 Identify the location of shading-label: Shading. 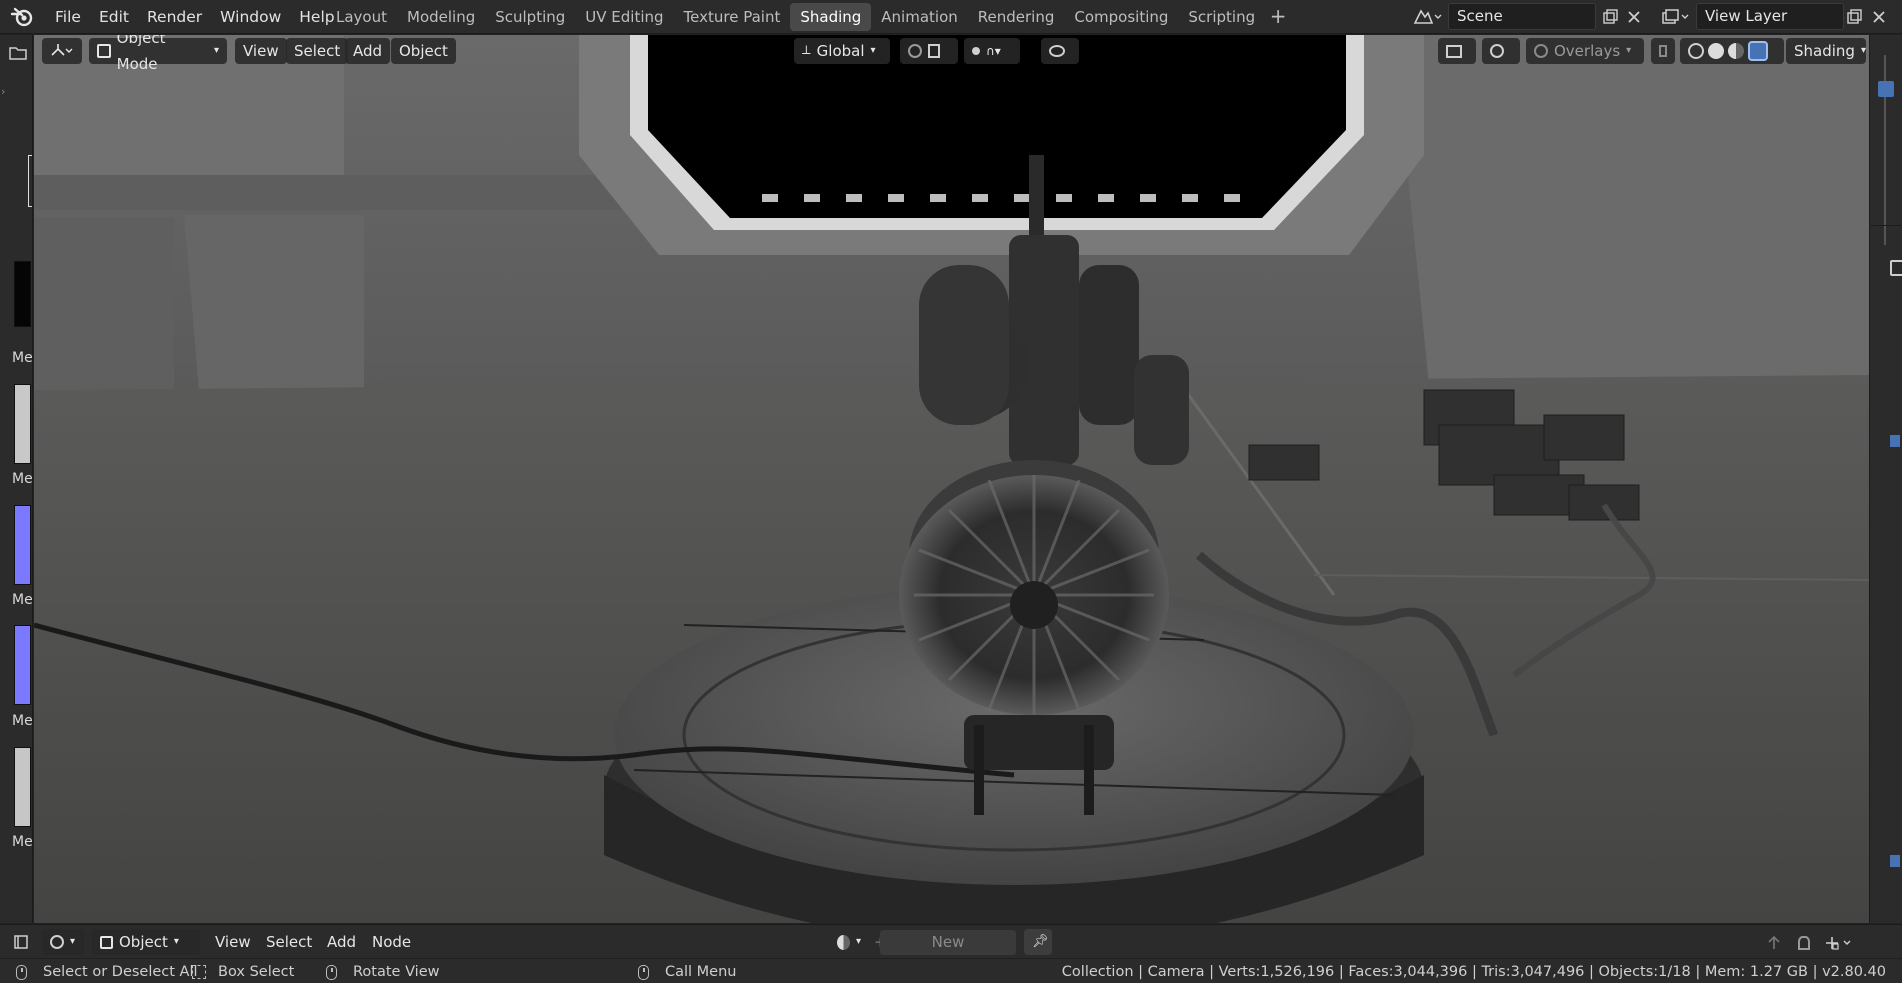
(1824, 51).